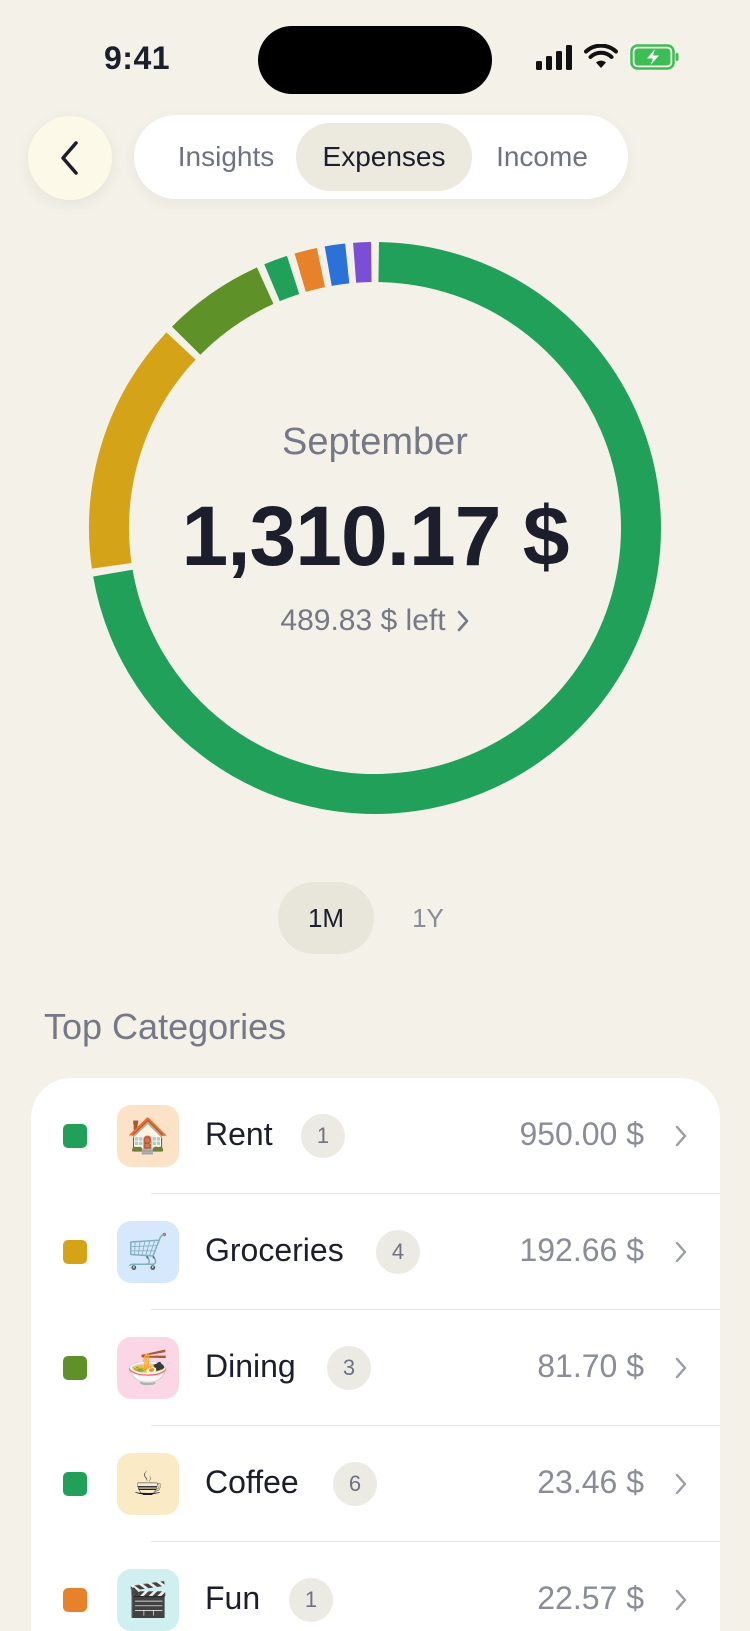 The height and width of the screenshot is (1631, 750). What do you see at coordinates (384, 157) in the screenshot?
I see `tab-expenses: Expenses` at bounding box center [384, 157].